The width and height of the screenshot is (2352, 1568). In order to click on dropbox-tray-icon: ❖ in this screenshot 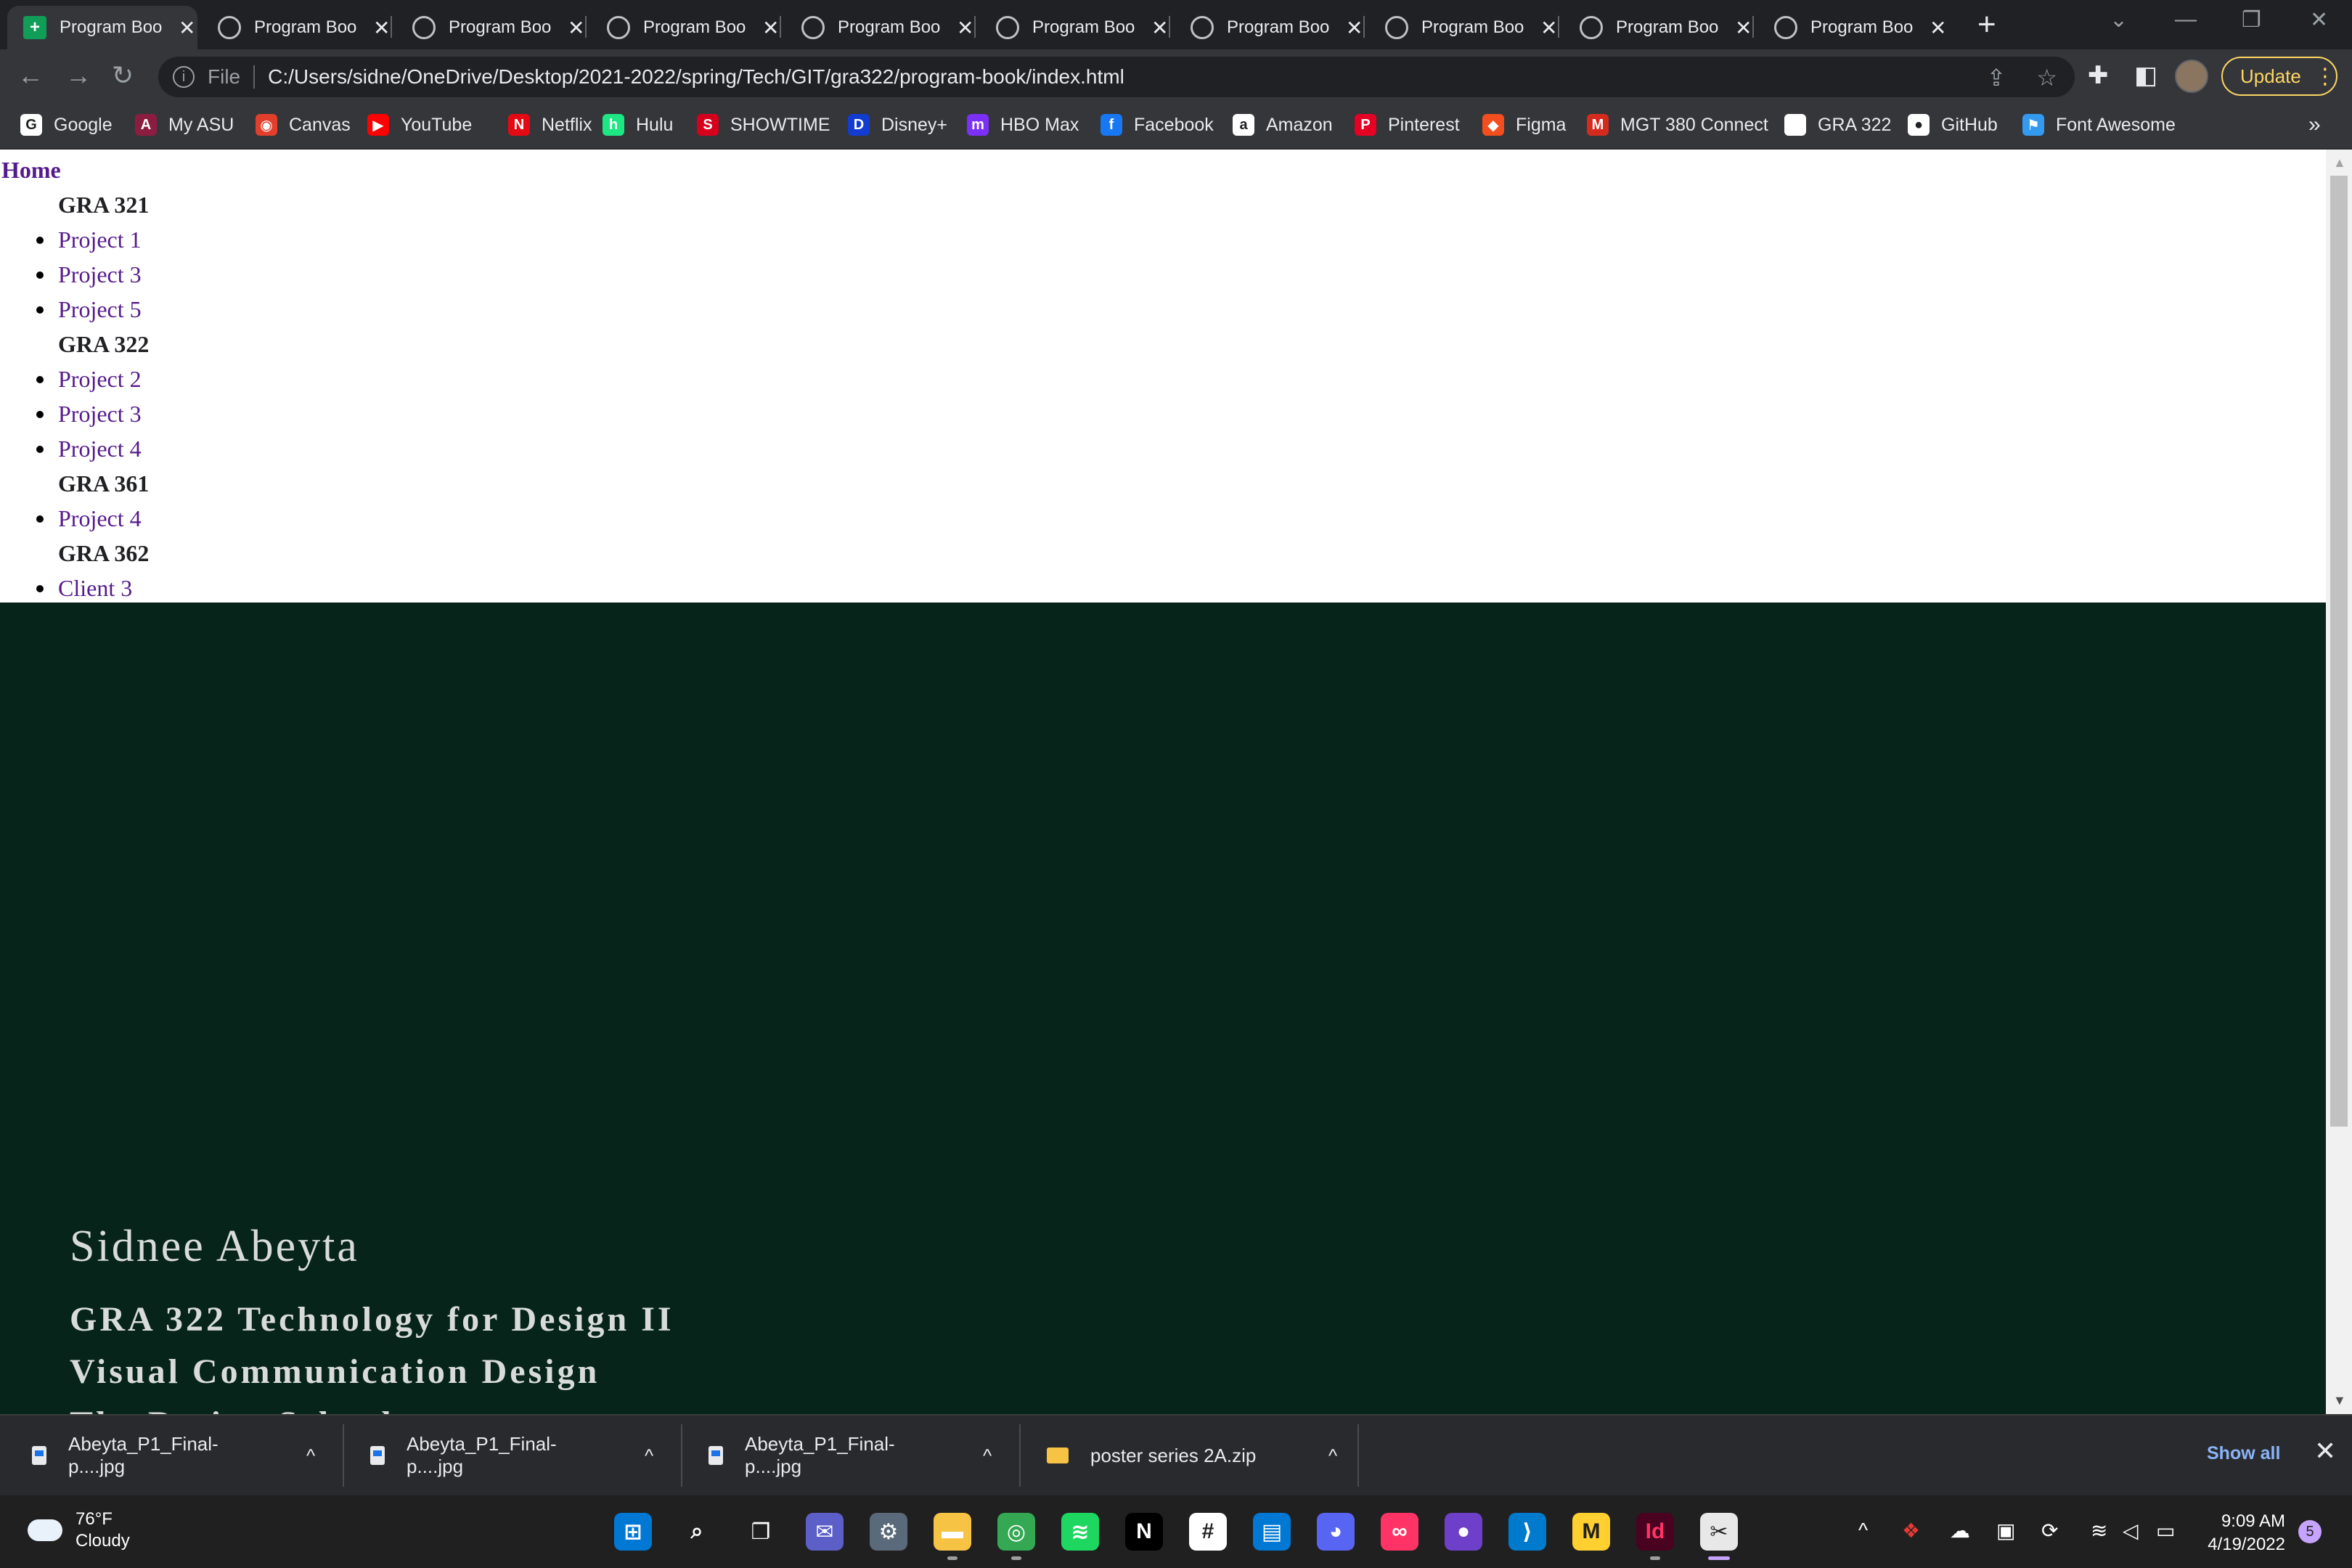, I will do `click(1911, 1531)`.